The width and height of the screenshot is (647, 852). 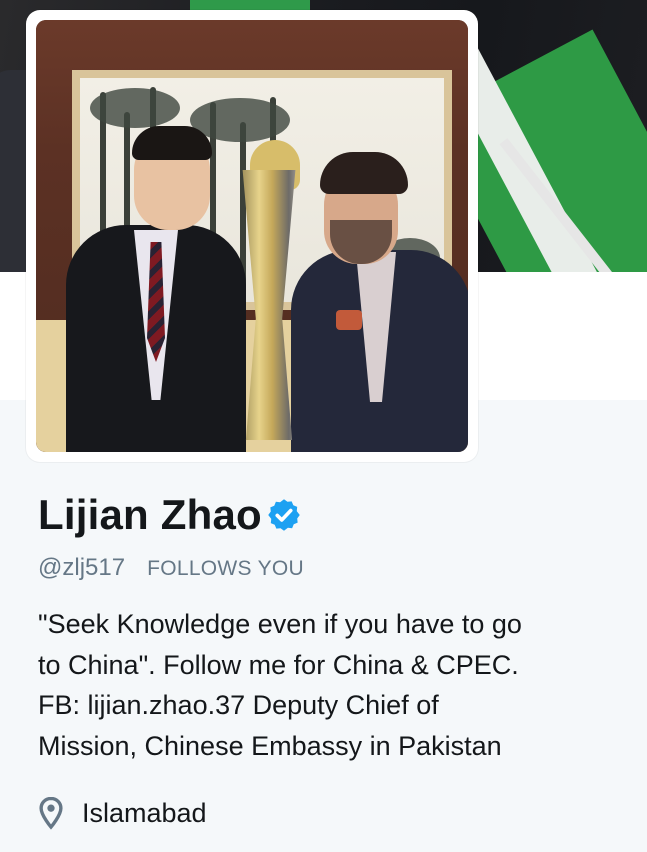 What do you see at coordinates (81, 568) in the screenshot?
I see `profile-handle: @zlj517` at bounding box center [81, 568].